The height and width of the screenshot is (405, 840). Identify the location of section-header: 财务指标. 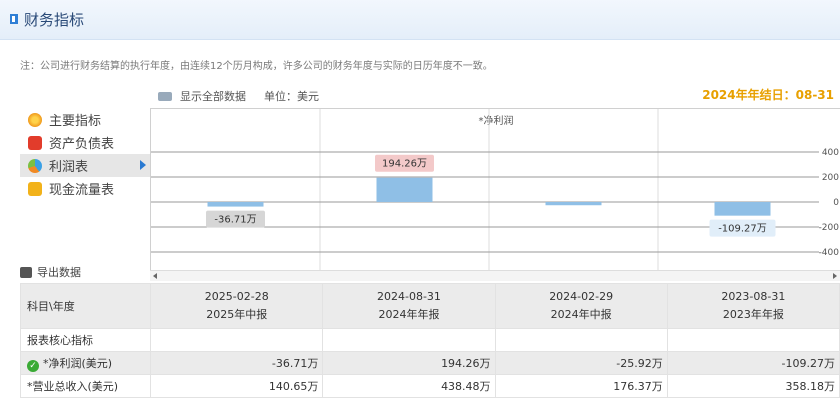
(420, 20).